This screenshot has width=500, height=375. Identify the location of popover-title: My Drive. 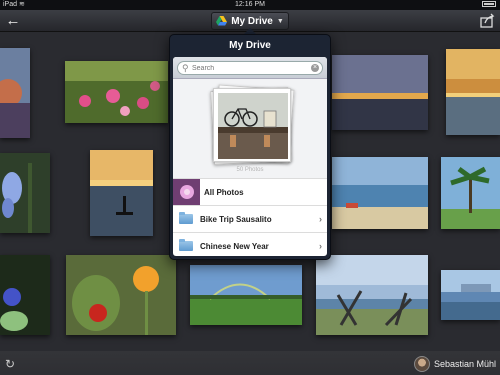
(250, 45).